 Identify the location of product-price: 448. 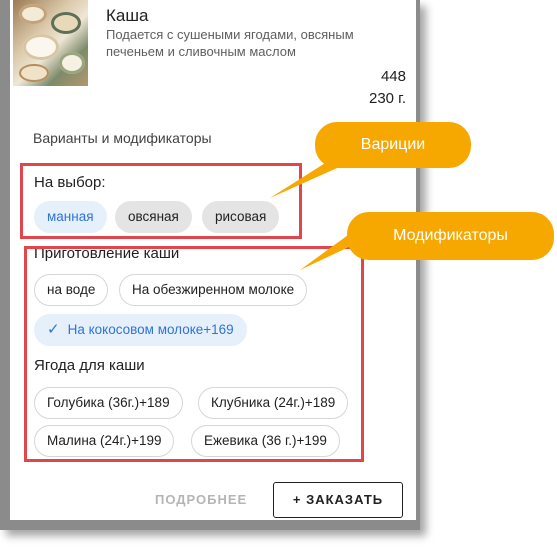
(393, 76).